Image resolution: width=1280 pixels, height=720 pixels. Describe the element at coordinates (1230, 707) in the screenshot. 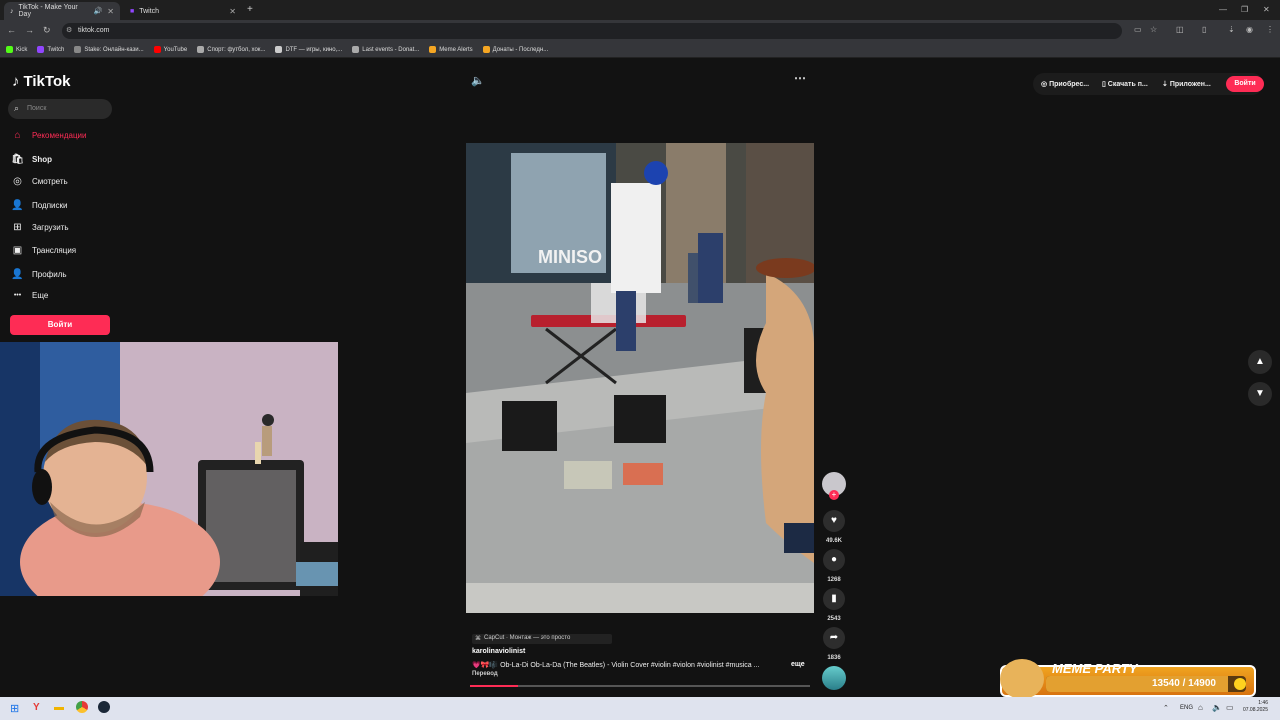

I see `battery-icon: ▭` at that location.